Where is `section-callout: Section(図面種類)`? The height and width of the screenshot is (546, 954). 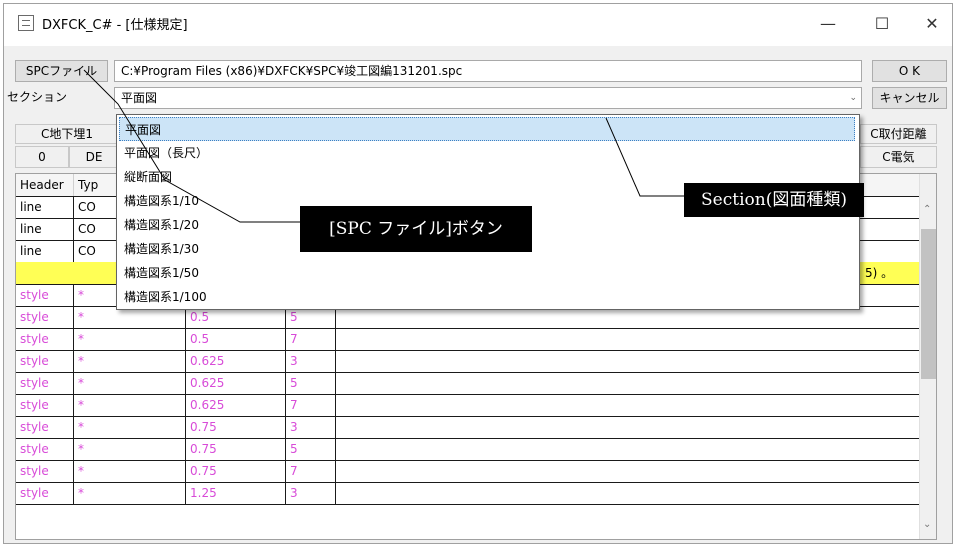 section-callout: Section(図面種類) is located at coordinates (774, 200).